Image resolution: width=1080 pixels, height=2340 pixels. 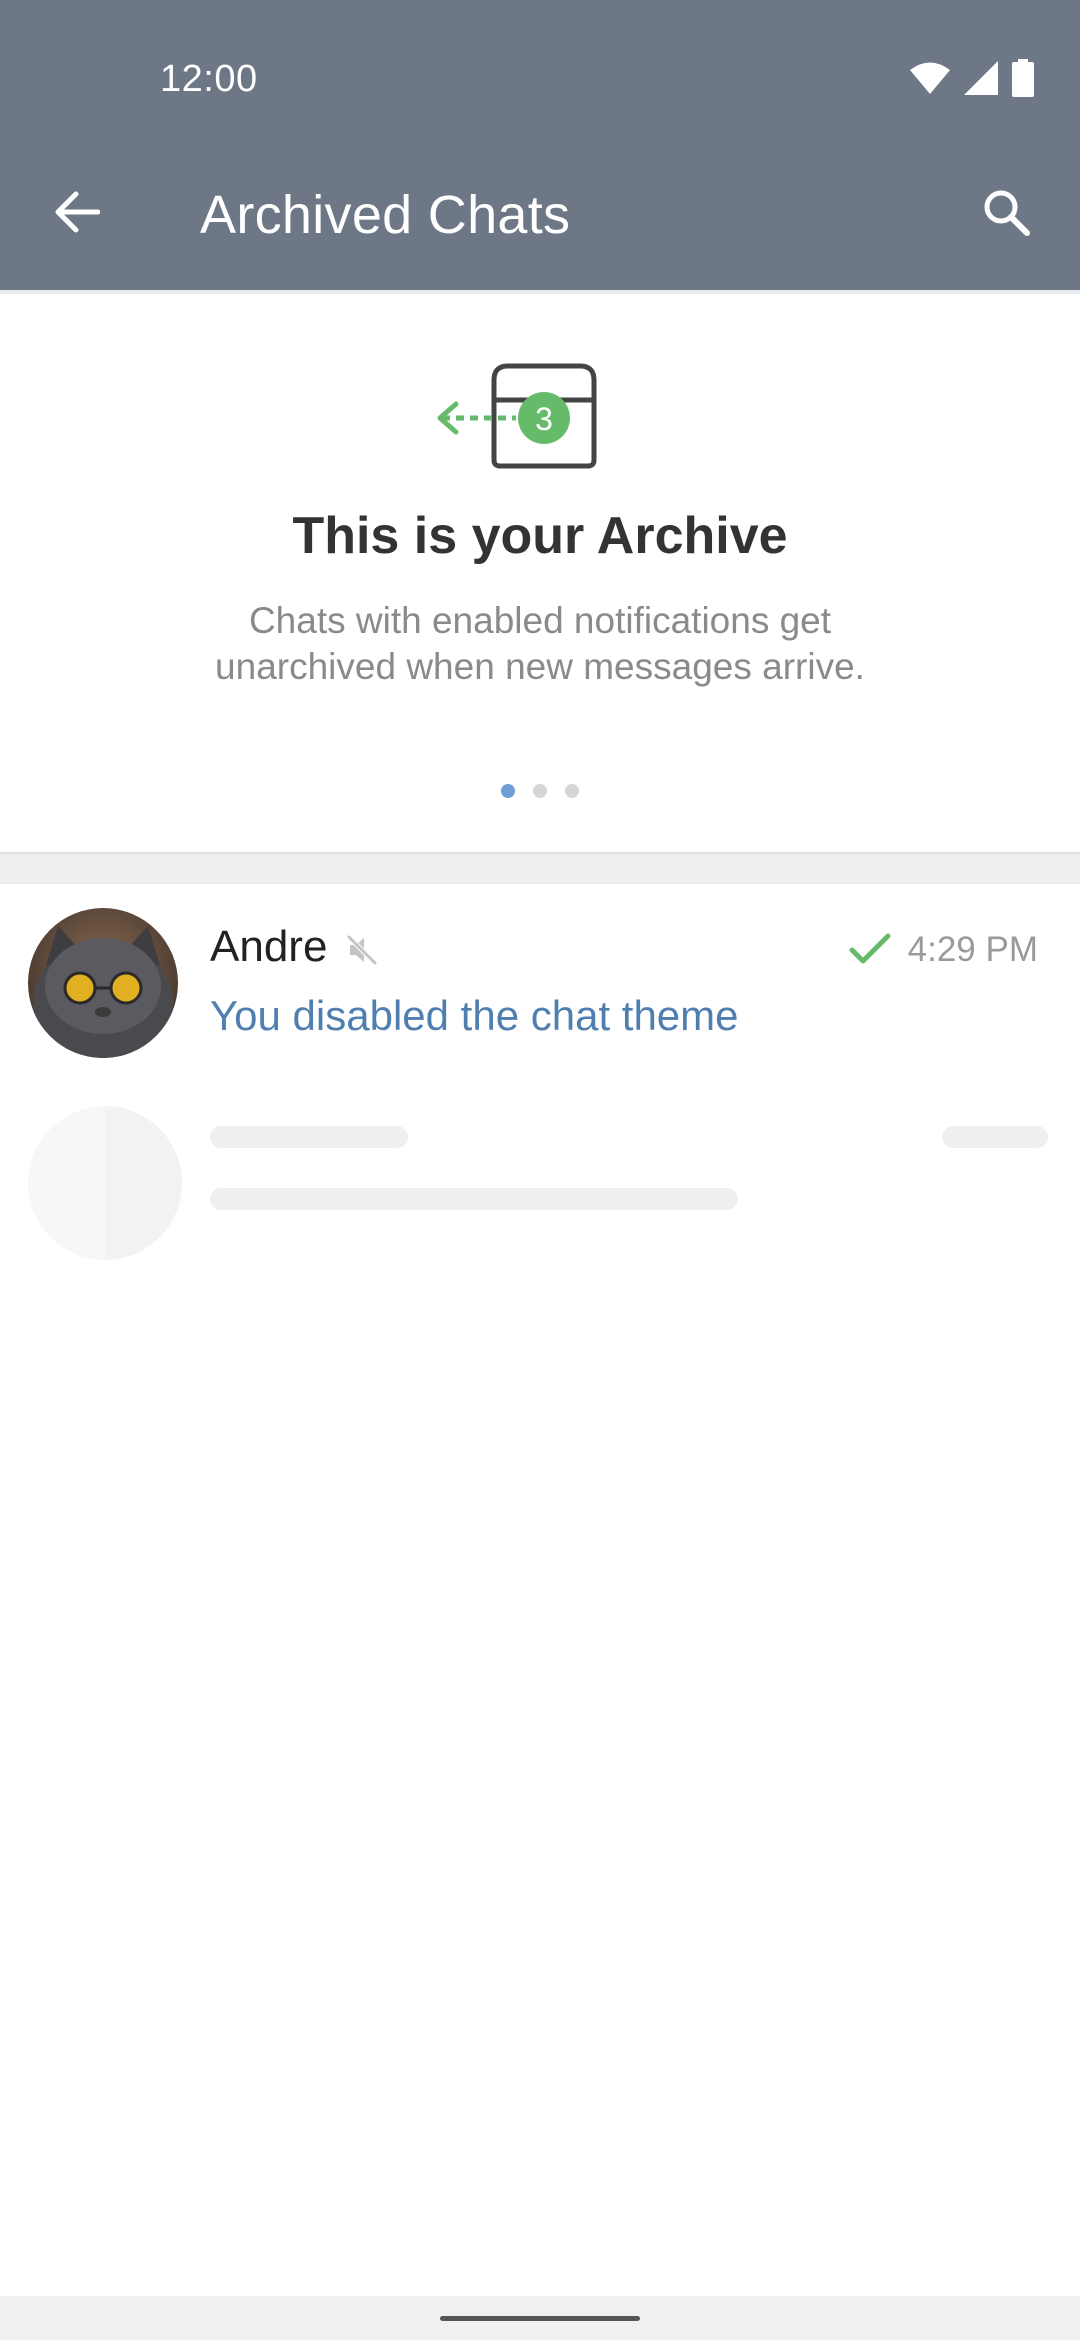 What do you see at coordinates (930, 80) in the screenshot?
I see `wifi-icon` at bounding box center [930, 80].